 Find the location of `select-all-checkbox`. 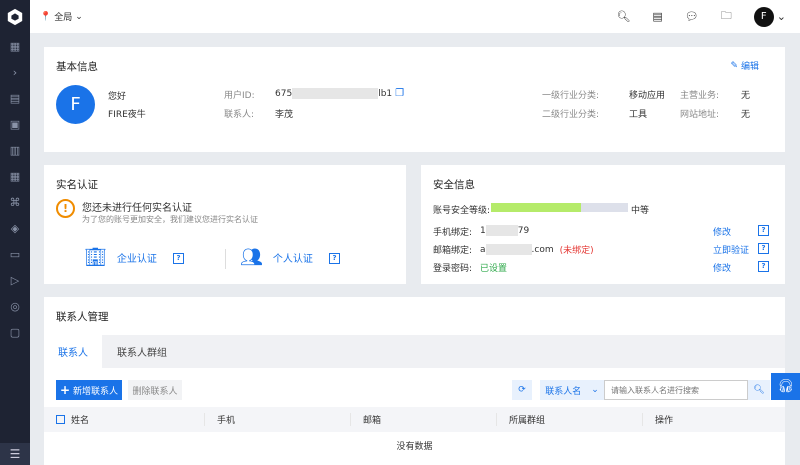

select-all-checkbox is located at coordinates (60, 419).